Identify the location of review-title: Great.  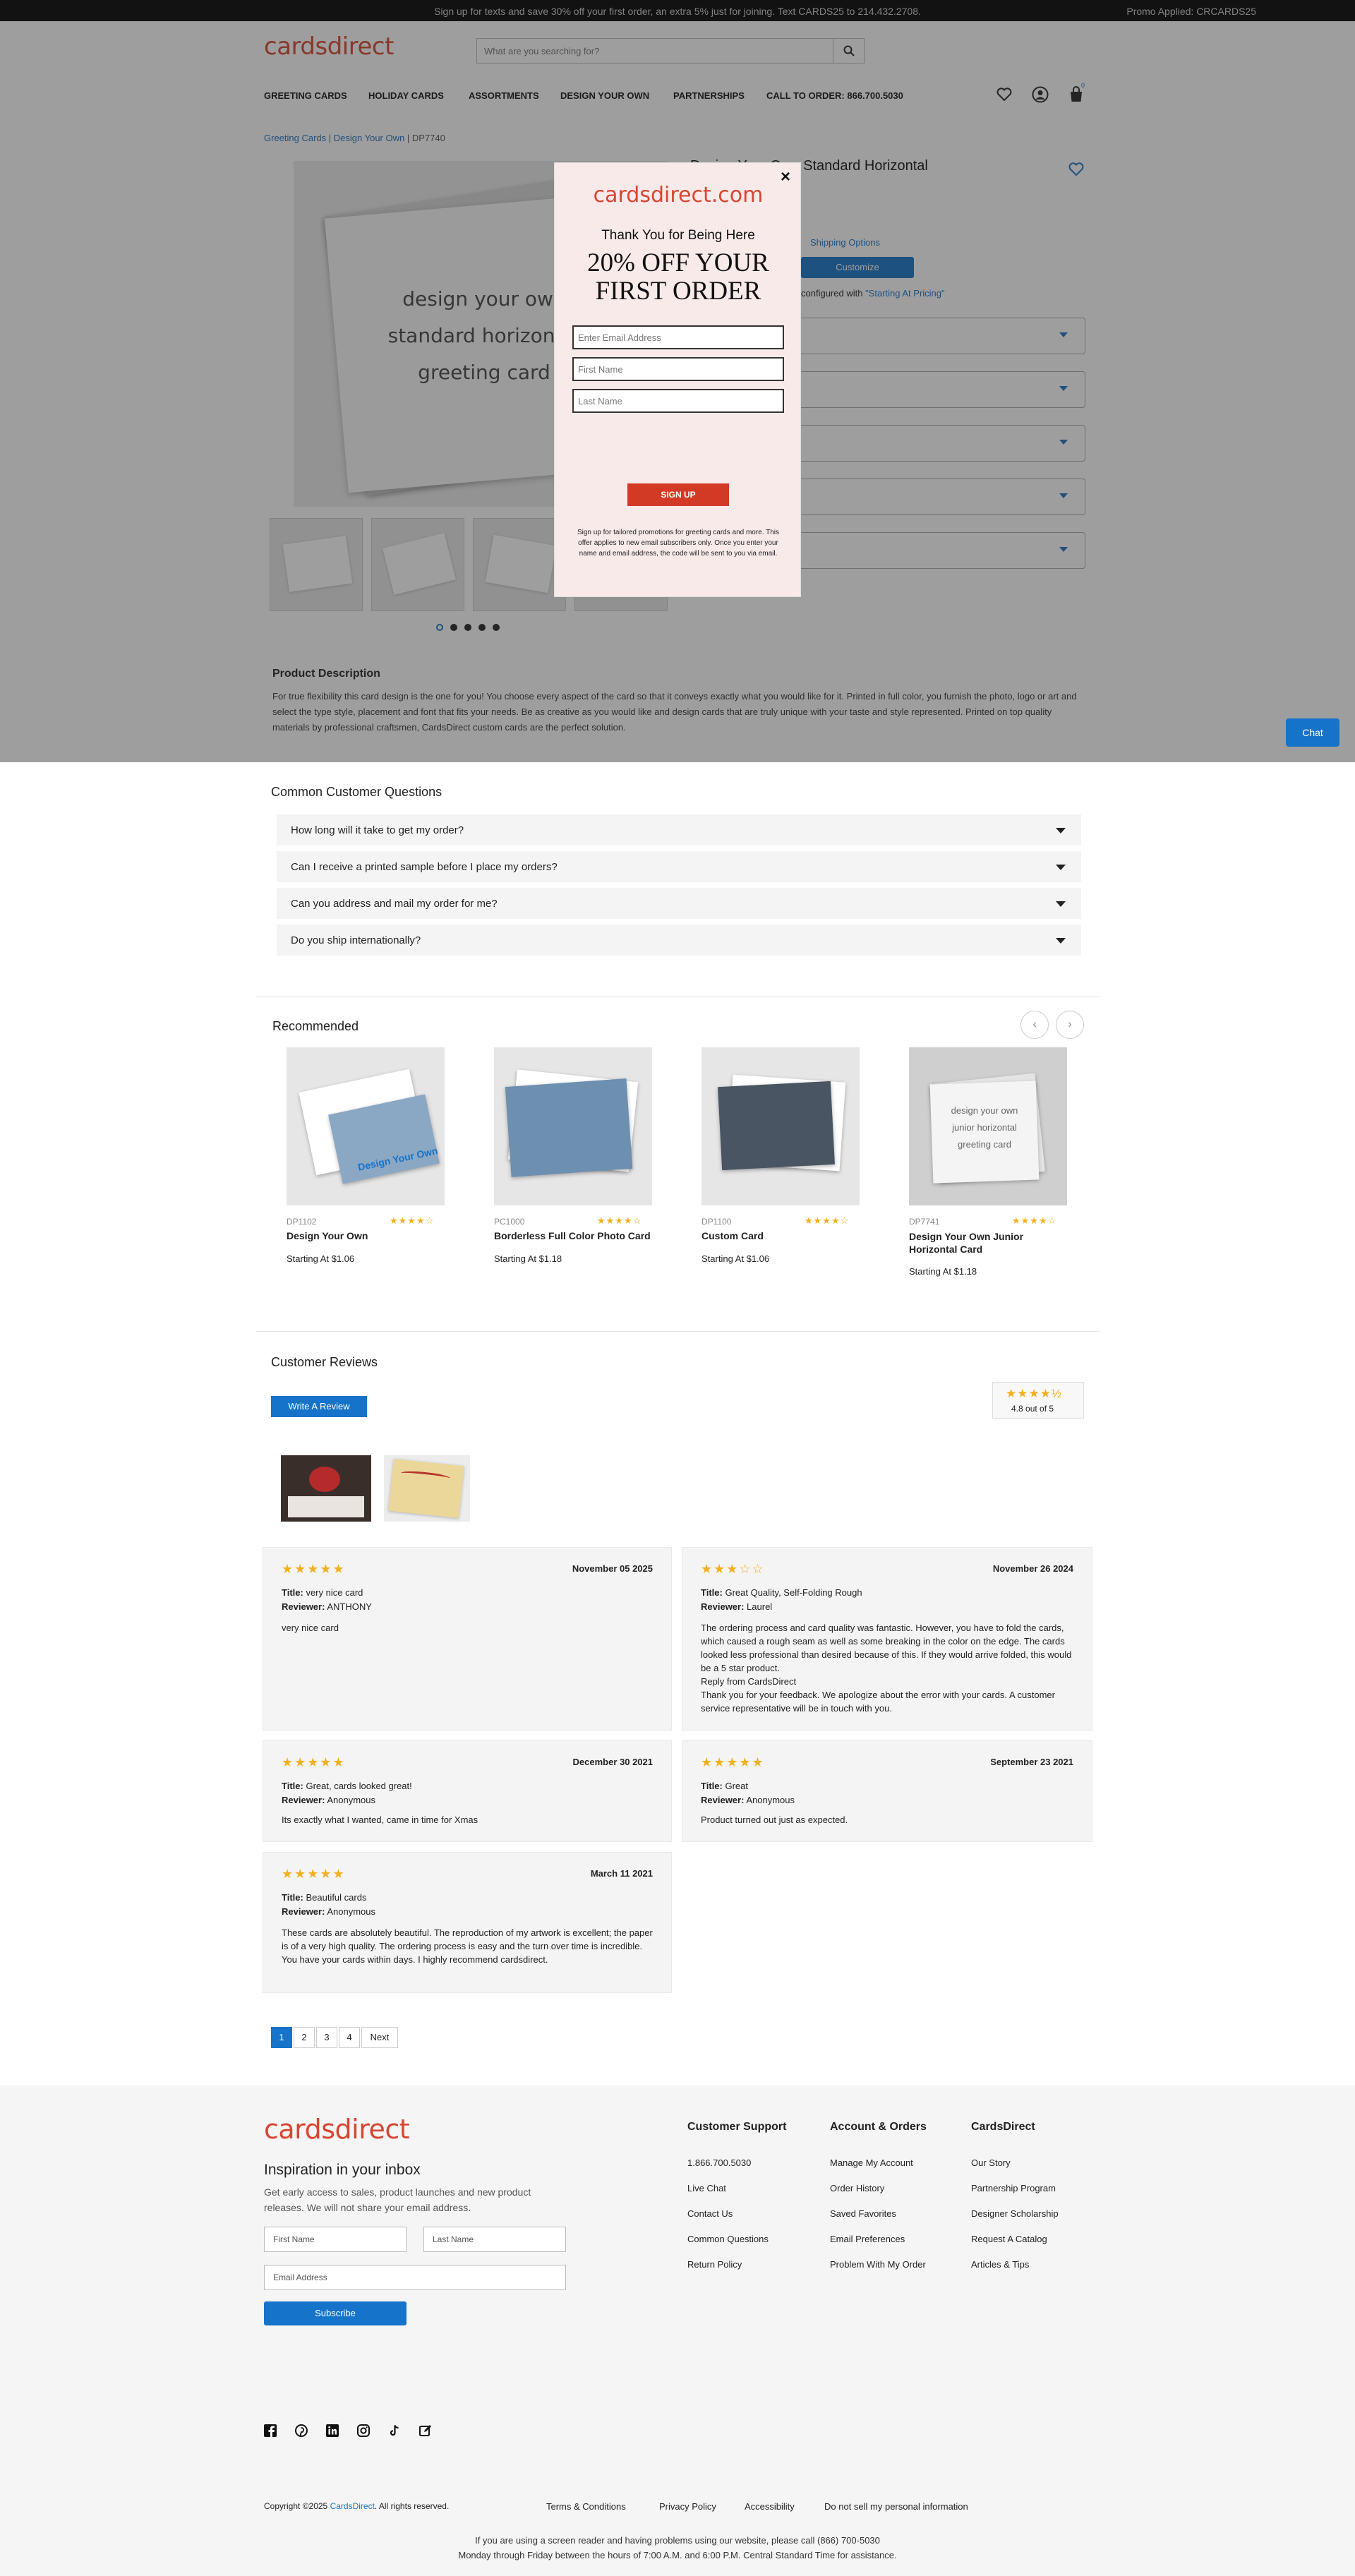
(736, 1786).